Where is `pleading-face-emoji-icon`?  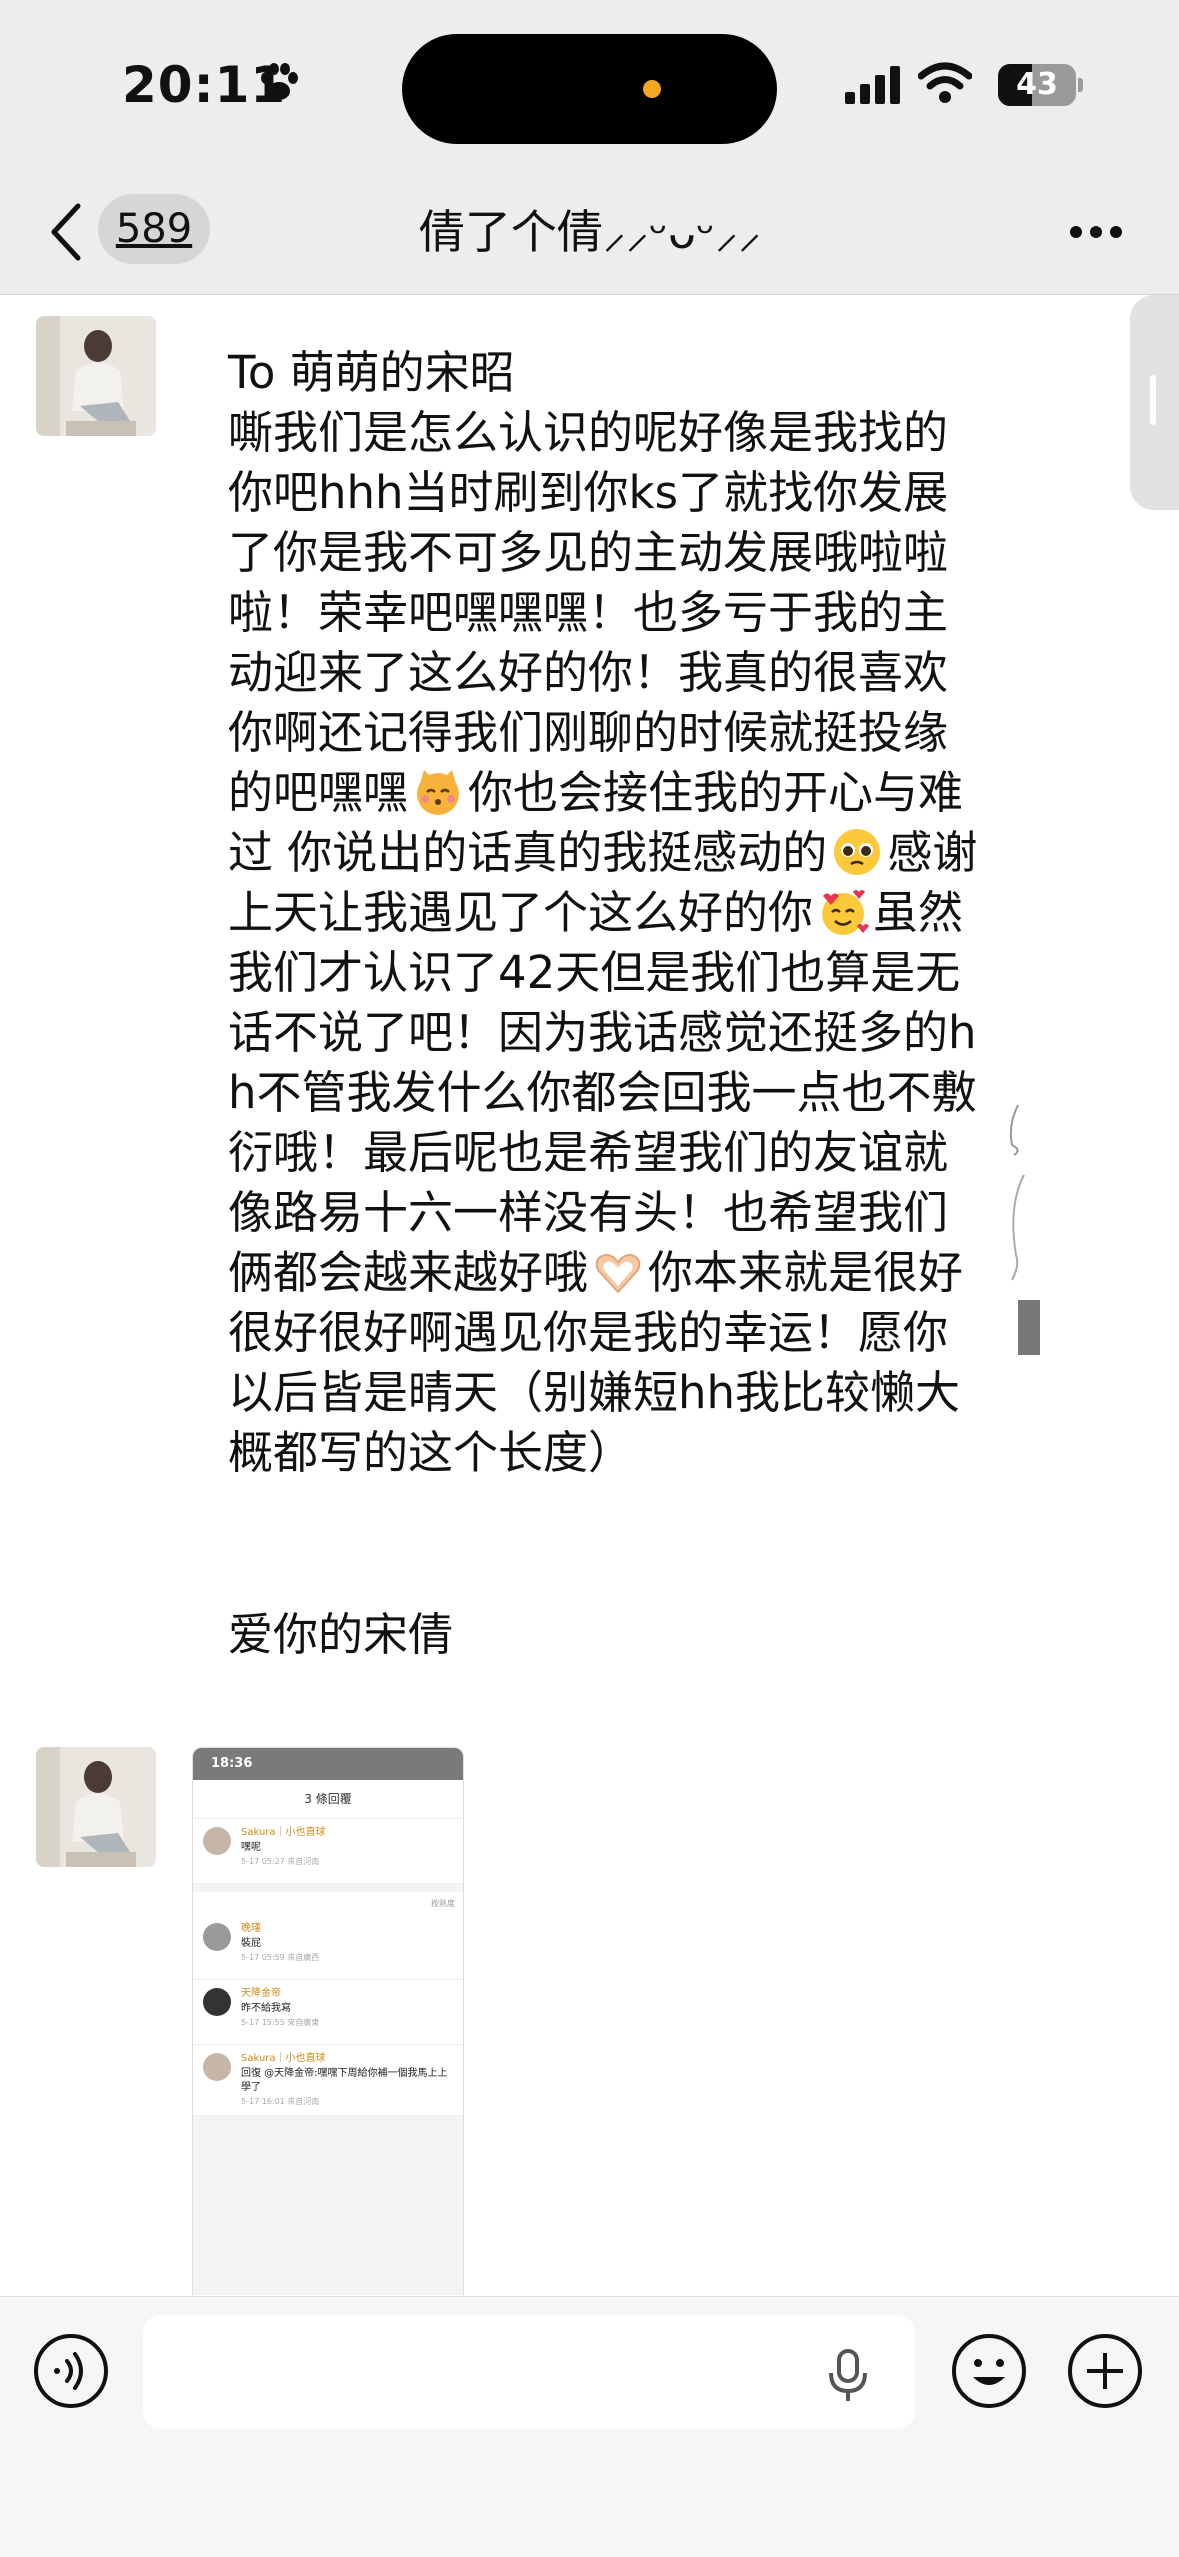 pleading-face-emoji-icon is located at coordinates (857, 852).